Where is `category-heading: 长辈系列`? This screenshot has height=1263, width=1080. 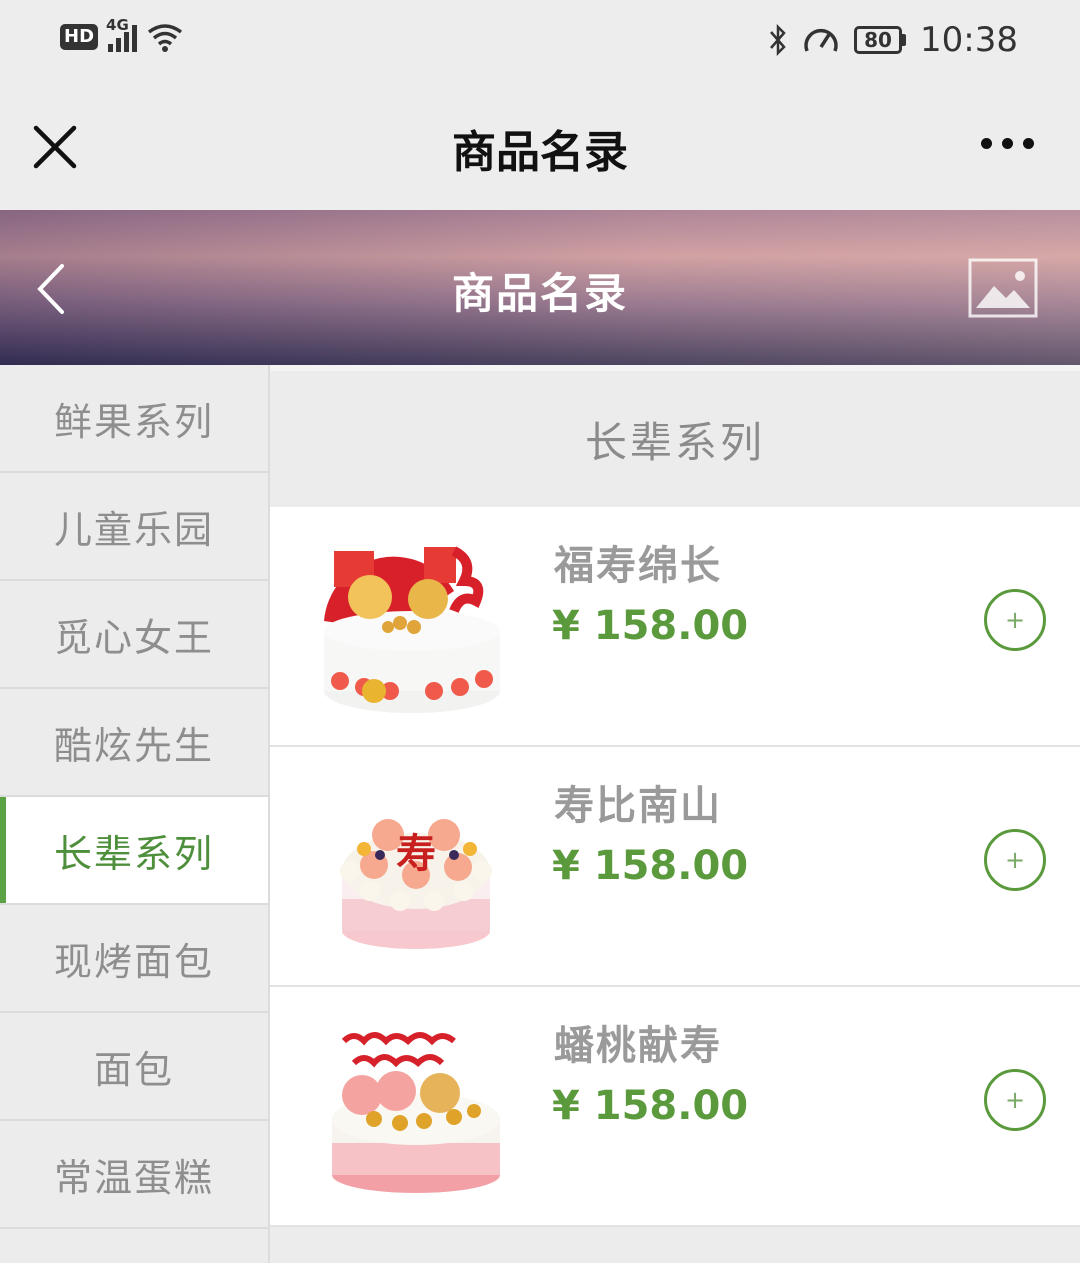
category-heading: 长辈系列 is located at coordinates (675, 436).